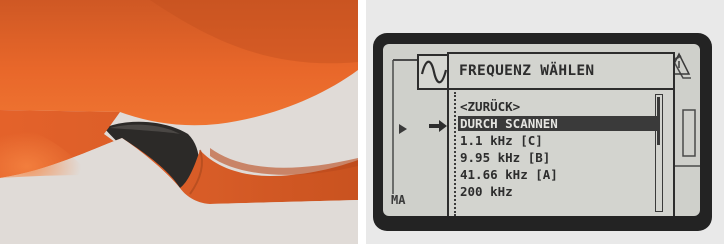  What do you see at coordinates (560, 89) in the screenshot?
I see `menu-title-divider` at bounding box center [560, 89].